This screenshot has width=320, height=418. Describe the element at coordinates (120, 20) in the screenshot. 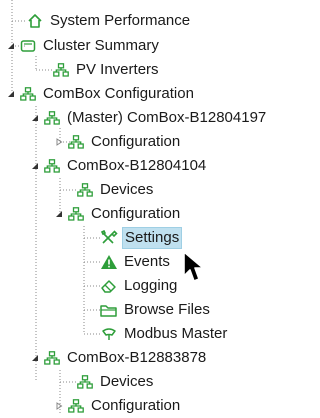

I see `tree-item-label: System Performance` at that location.